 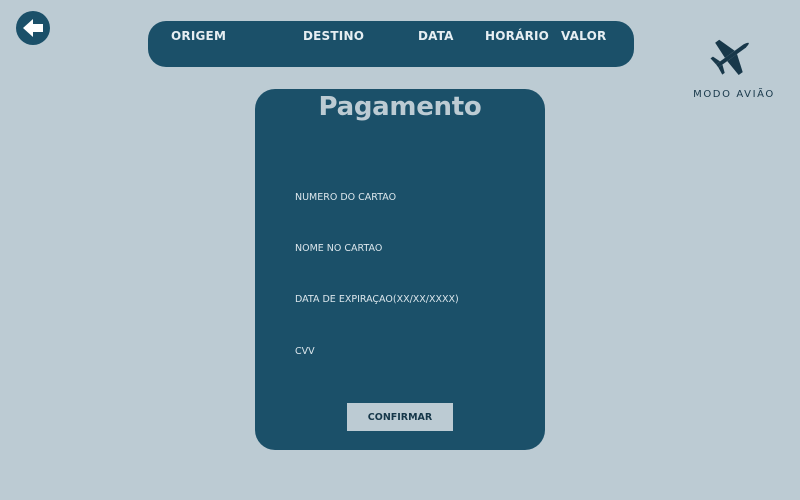 I want to click on header-col-horario: HORÁRIO, so click(x=517, y=36).